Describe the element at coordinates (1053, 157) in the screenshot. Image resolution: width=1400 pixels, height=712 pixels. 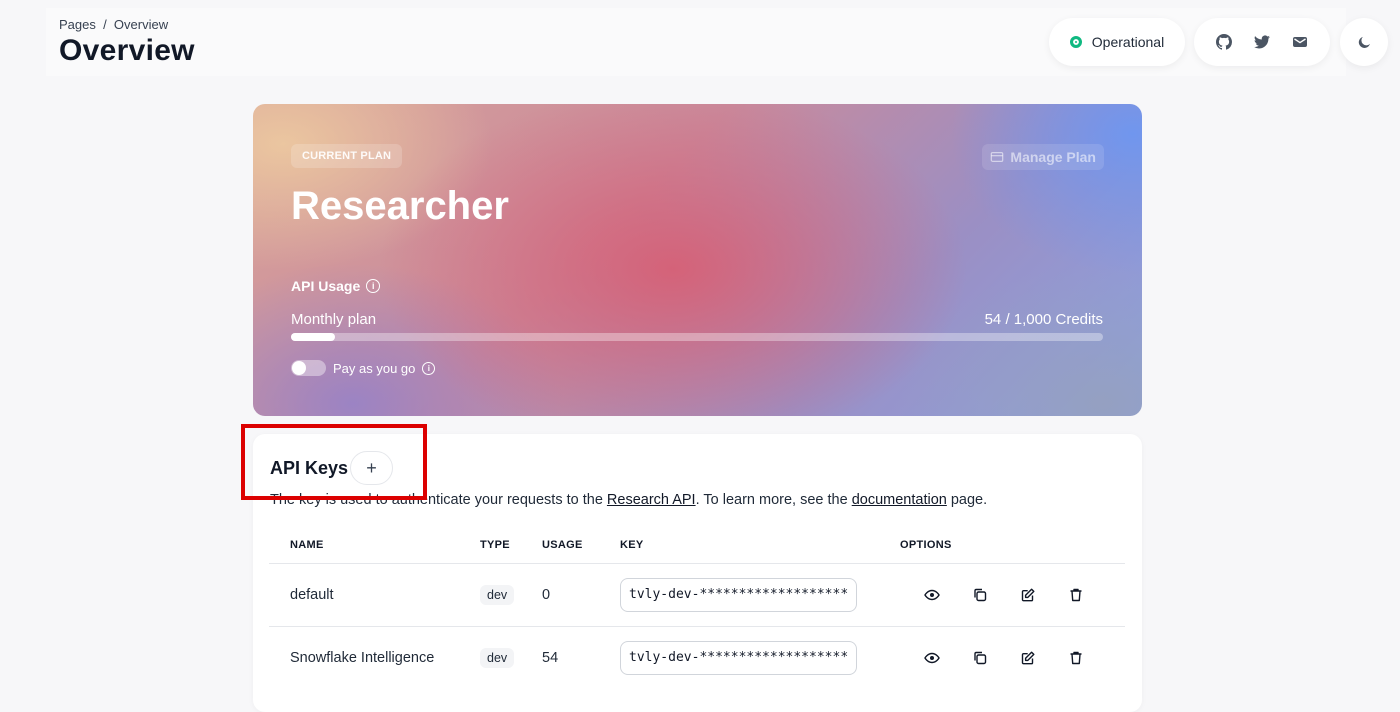
I see `manage-plan-label: Manage Plan` at that location.